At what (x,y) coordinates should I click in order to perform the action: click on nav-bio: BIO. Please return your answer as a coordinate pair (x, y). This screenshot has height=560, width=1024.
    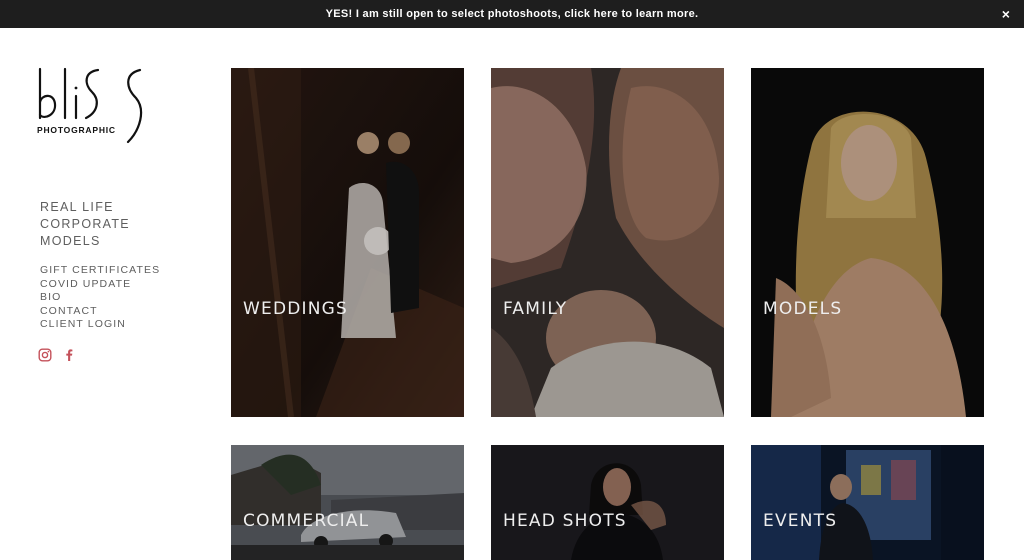
    Looking at the image, I should click on (100, 298).